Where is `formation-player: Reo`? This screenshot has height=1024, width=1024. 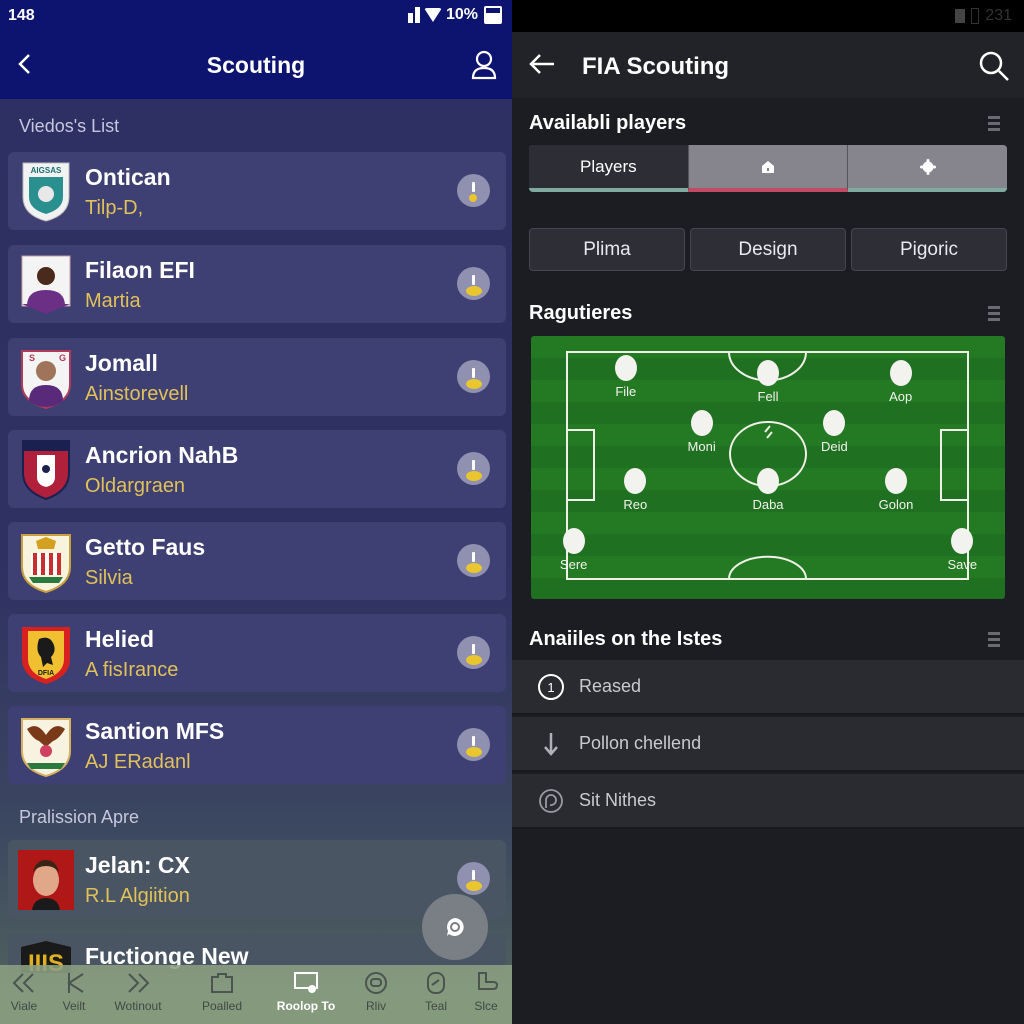 formation-player: Reo is located at coordinates (635, 489).